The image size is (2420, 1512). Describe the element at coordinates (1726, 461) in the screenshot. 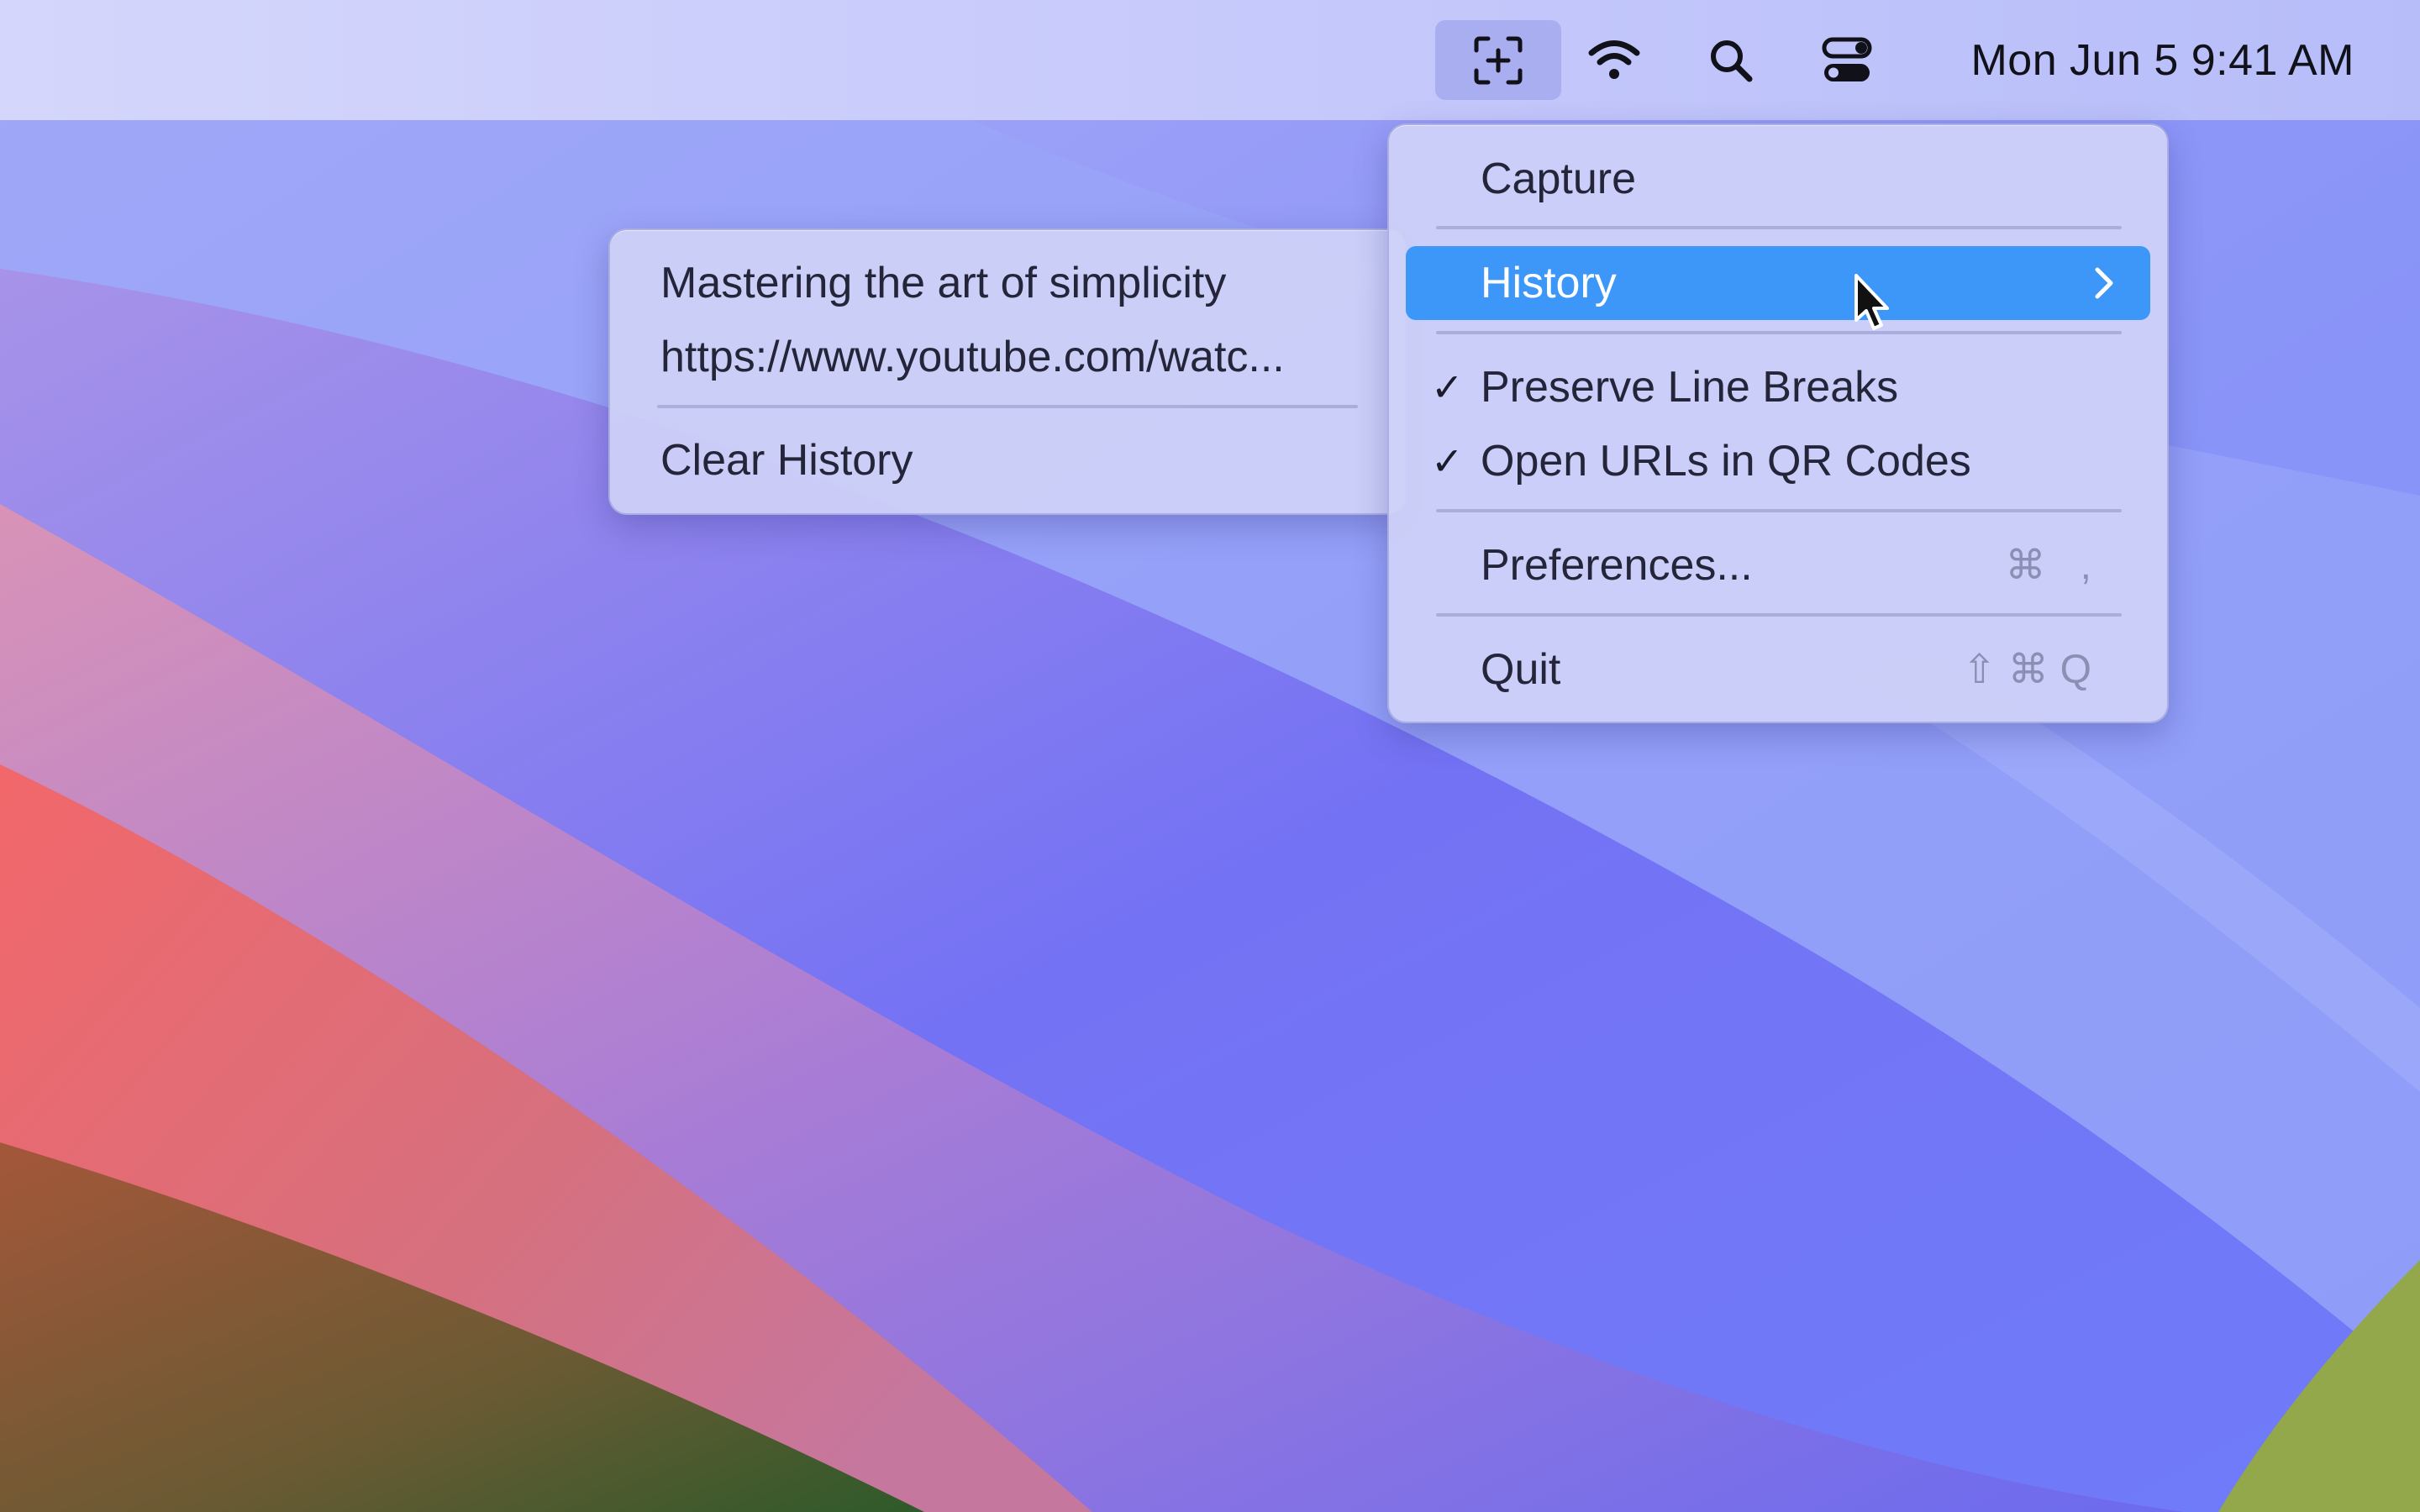

I see `open-urls-qr-label: Open URLs in QR Codes` at that location.